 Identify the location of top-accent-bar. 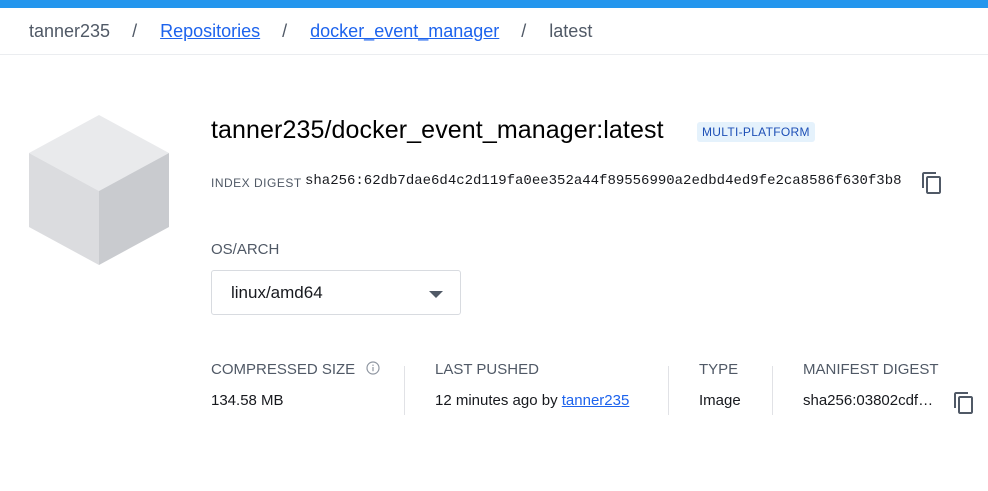
(494, 4).